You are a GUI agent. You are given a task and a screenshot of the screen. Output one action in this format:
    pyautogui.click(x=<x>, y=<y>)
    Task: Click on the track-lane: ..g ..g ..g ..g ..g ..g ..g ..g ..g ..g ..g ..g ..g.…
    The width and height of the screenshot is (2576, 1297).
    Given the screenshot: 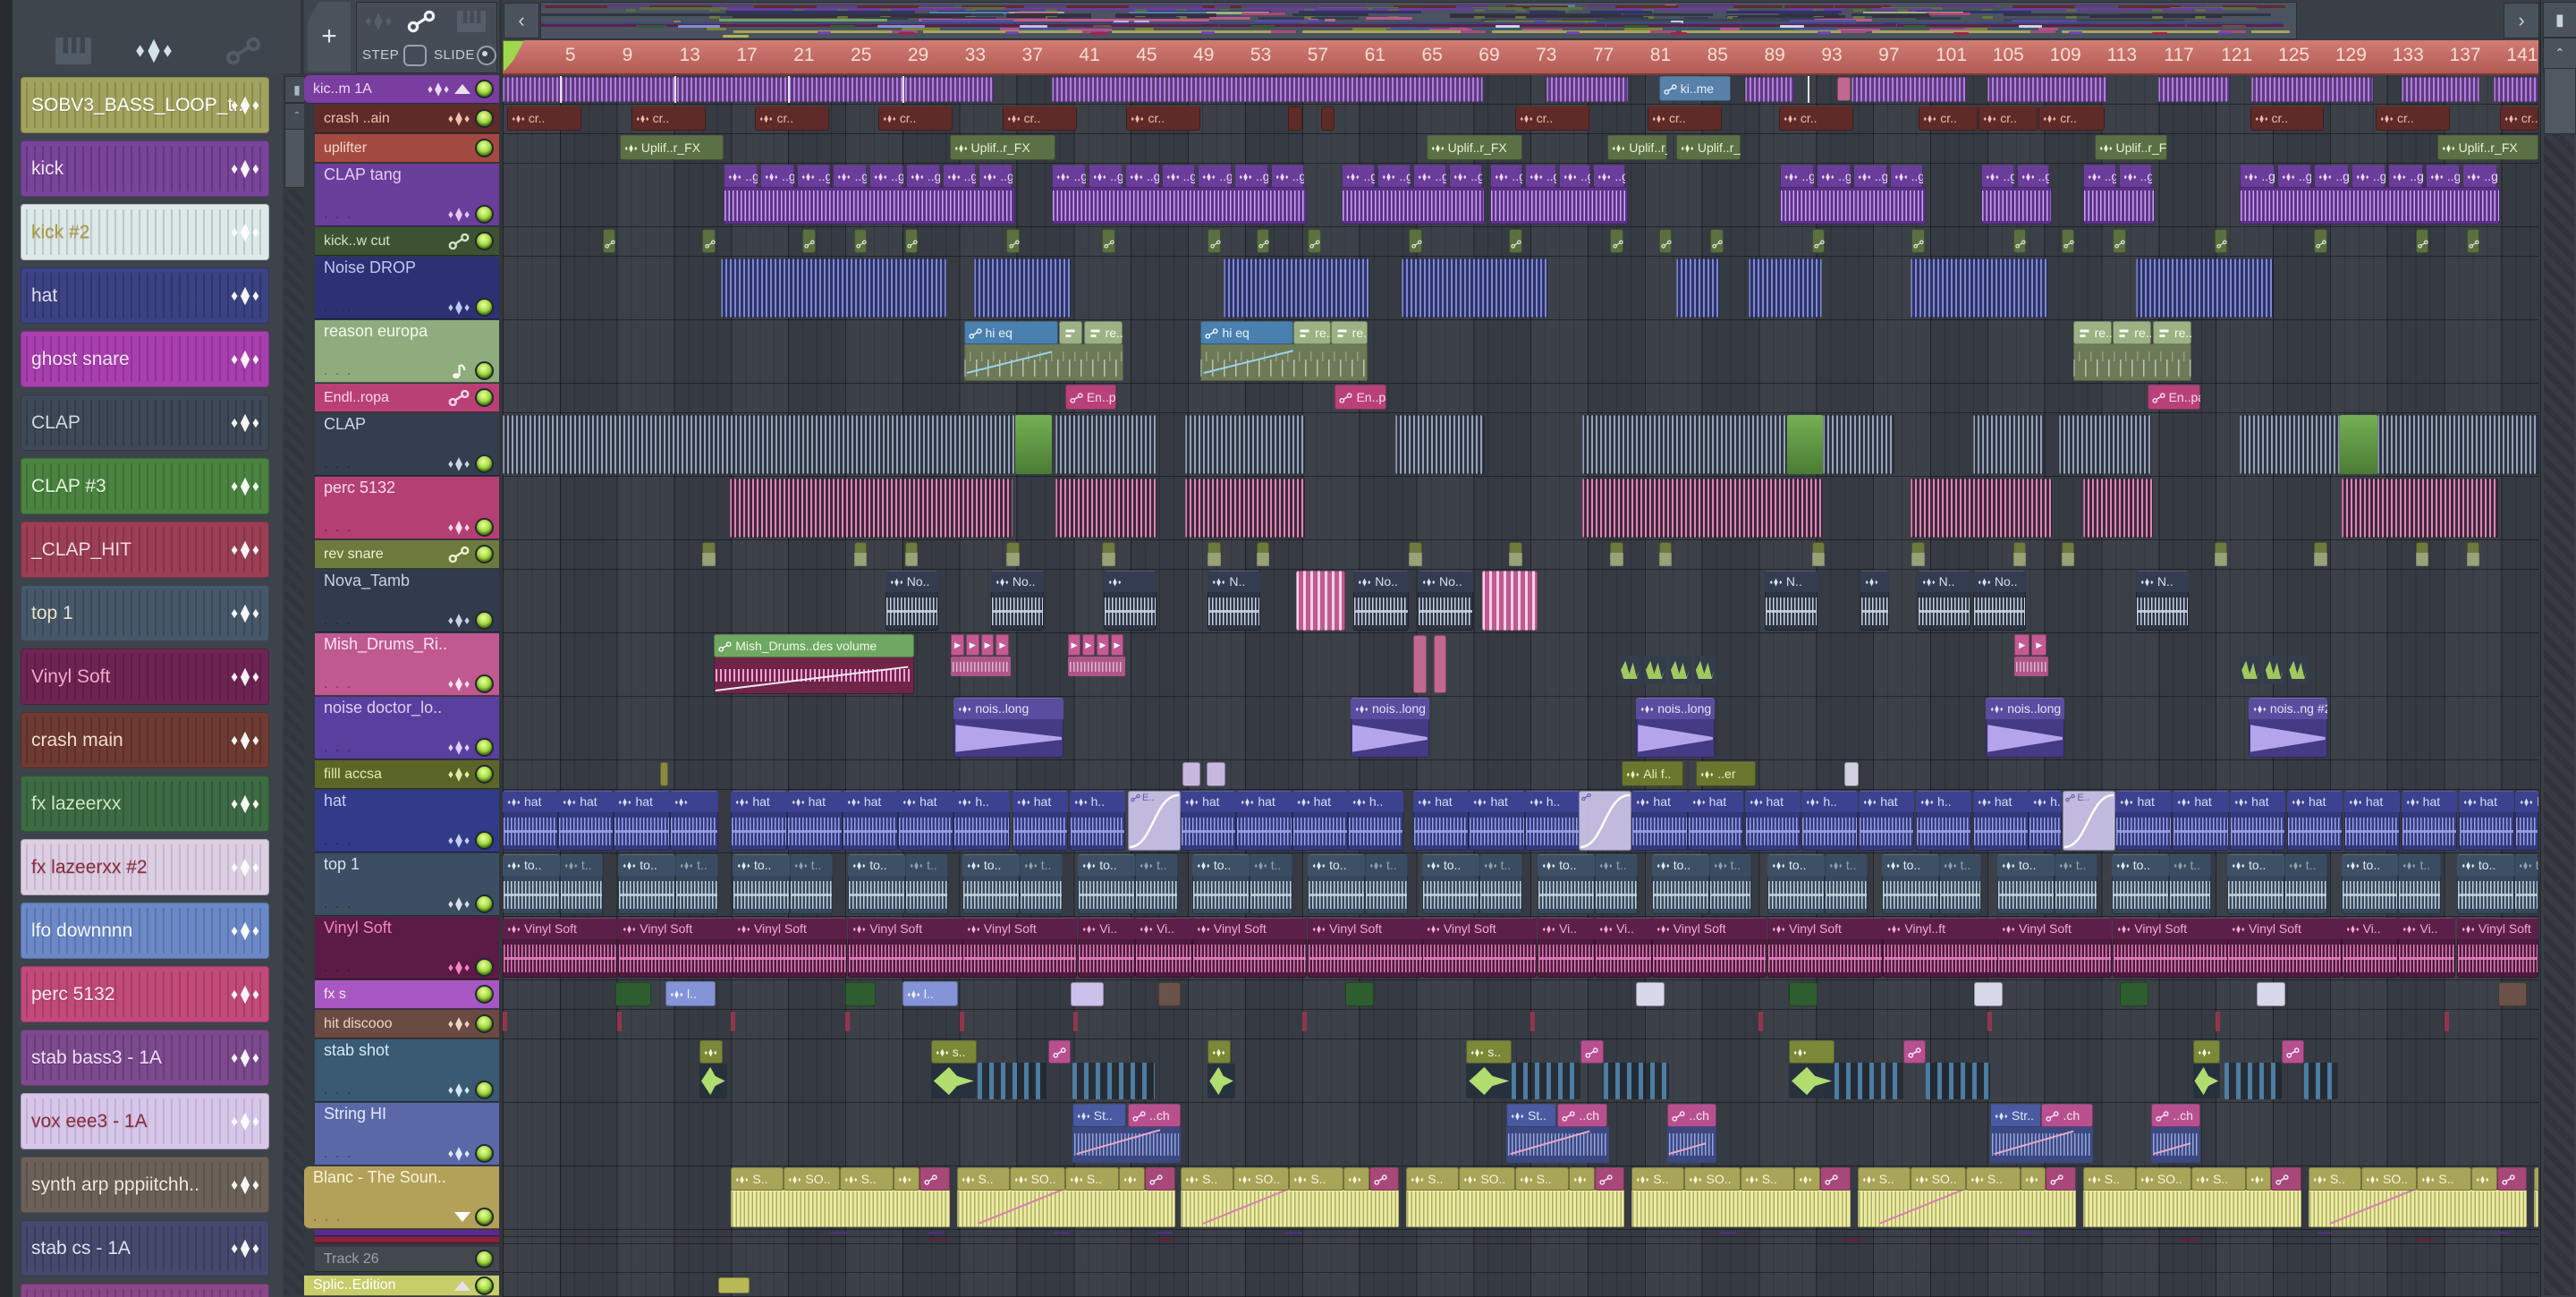 What is the action you would take?
    pyautogui.click(x=1520, y=196)
    